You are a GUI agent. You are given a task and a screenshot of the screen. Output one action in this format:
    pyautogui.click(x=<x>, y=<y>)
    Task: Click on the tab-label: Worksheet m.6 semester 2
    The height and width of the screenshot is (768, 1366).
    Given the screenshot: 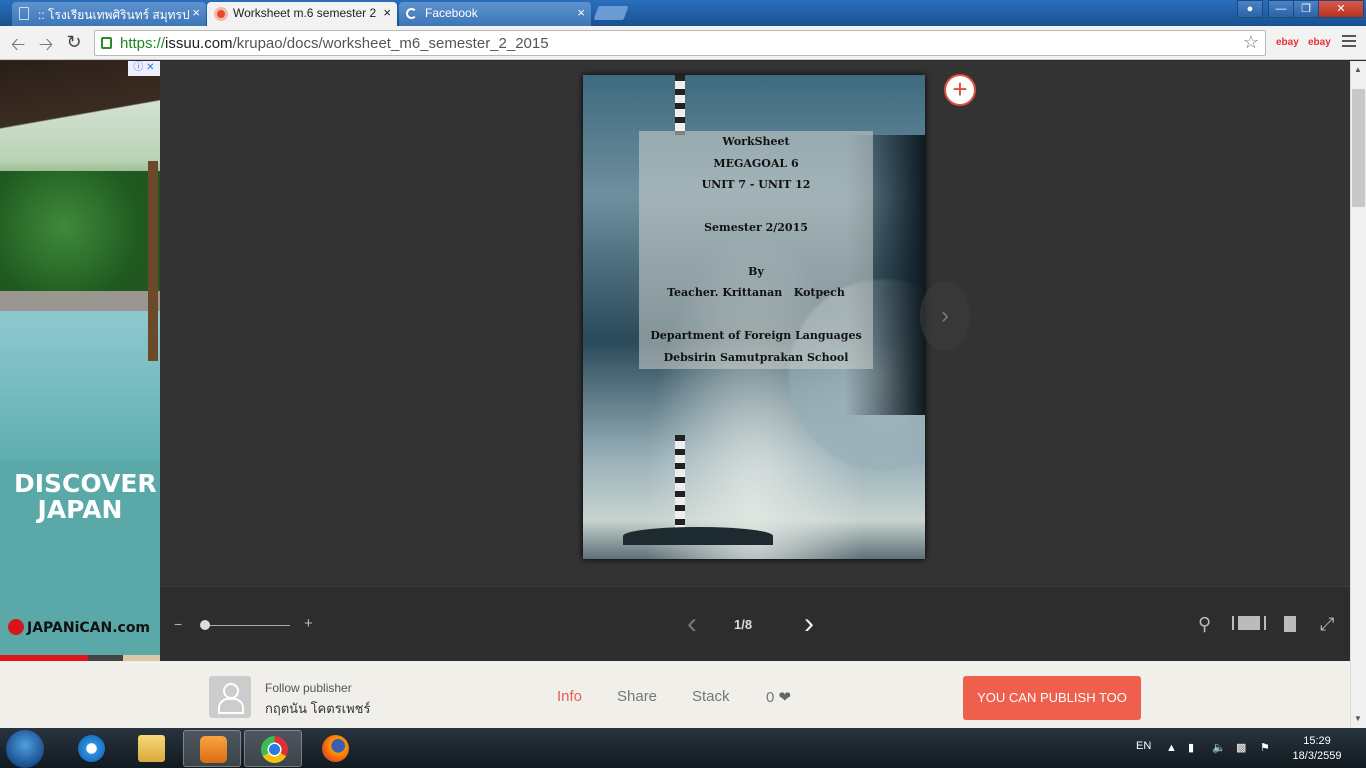 What is the action you would take?
    pyautogui.click(x=305, y=13)
    